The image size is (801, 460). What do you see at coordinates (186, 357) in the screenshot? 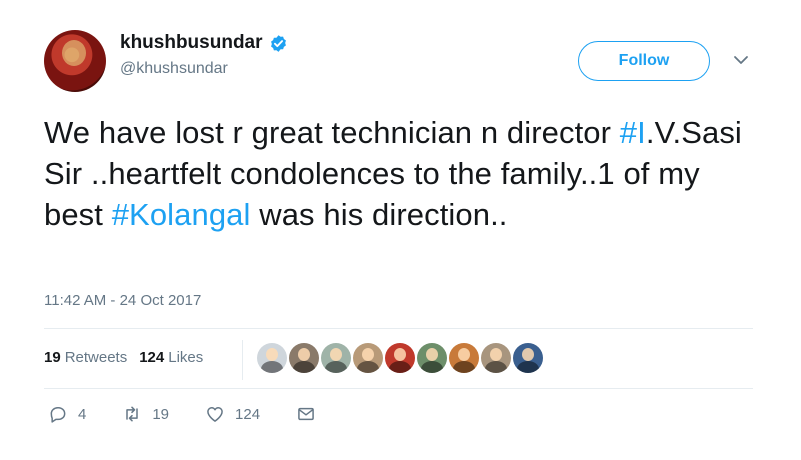
I see `likes-label: Likes` at bounding box center [186, 357].